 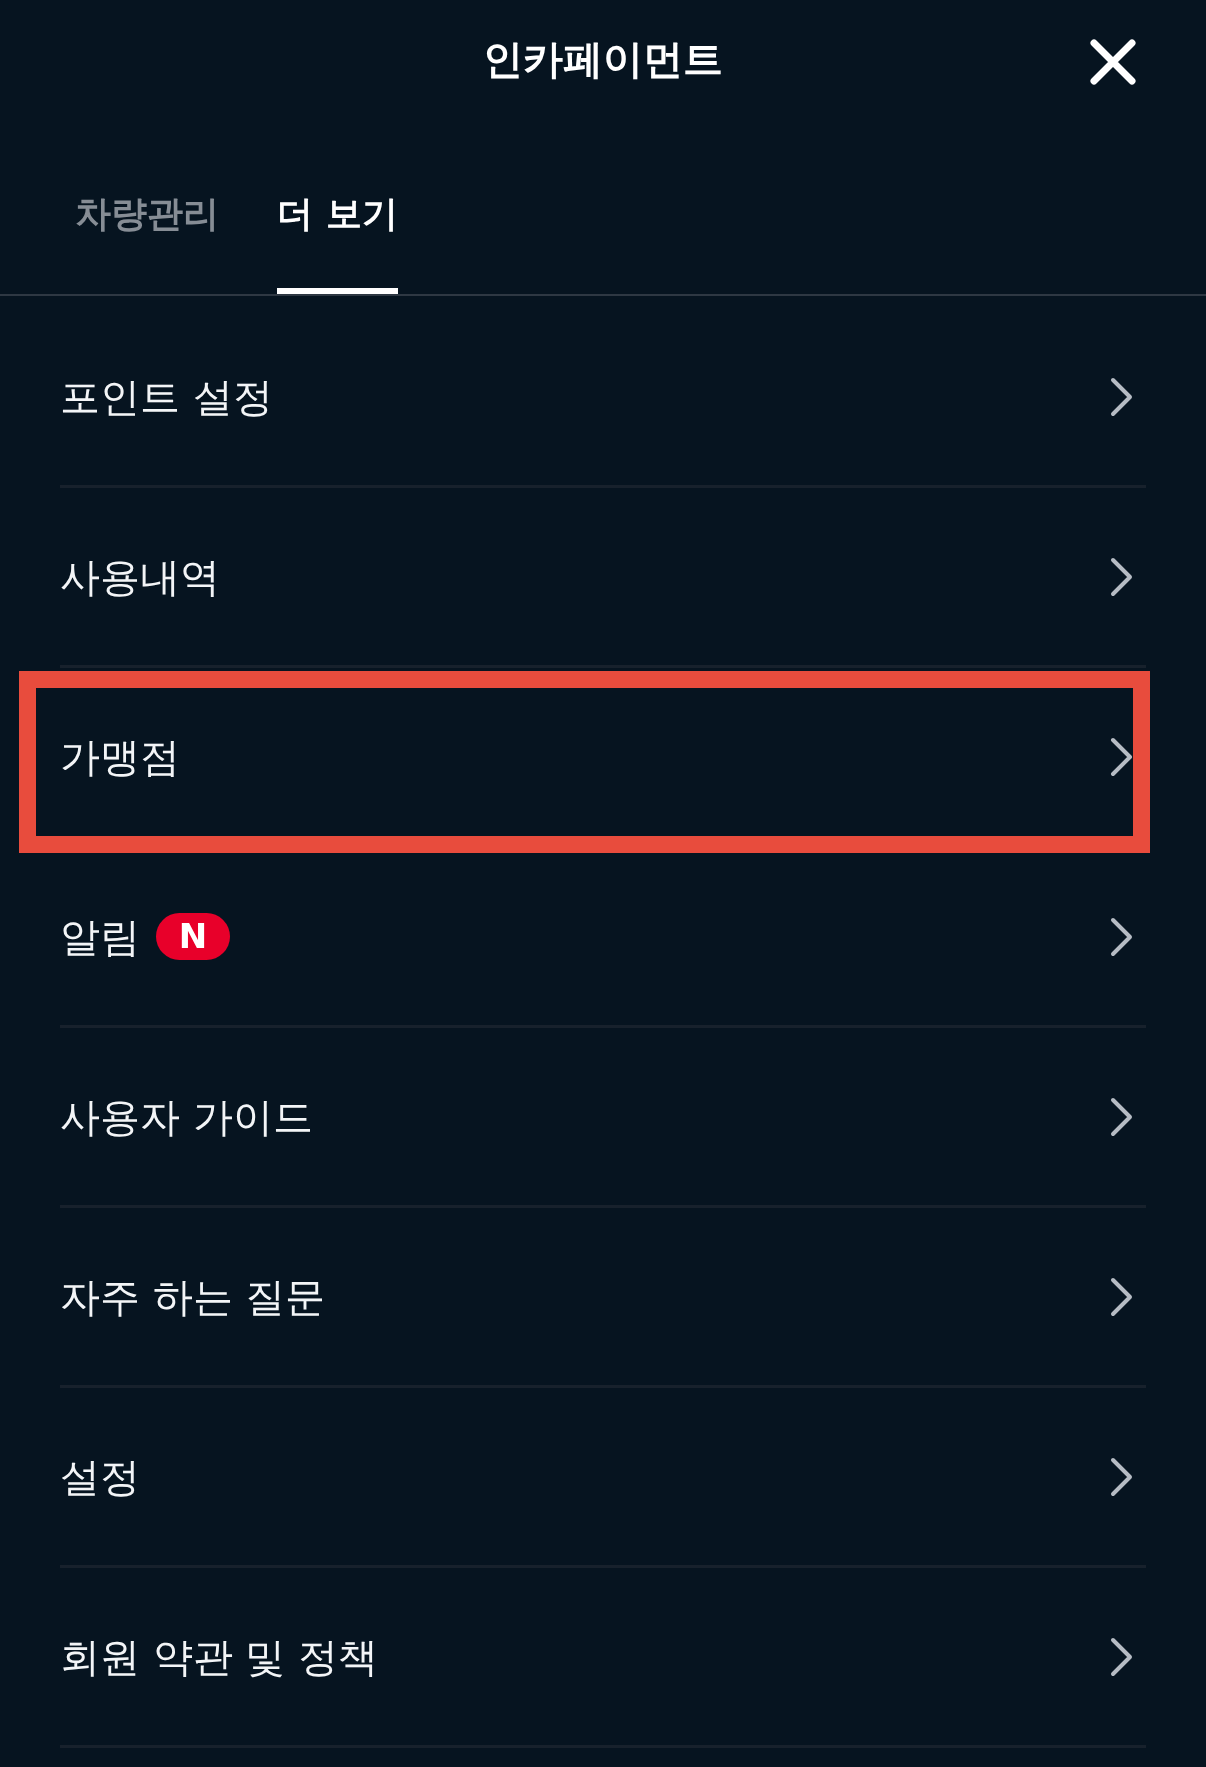 I want to click on close-icon, so click(x=1113, y=62).